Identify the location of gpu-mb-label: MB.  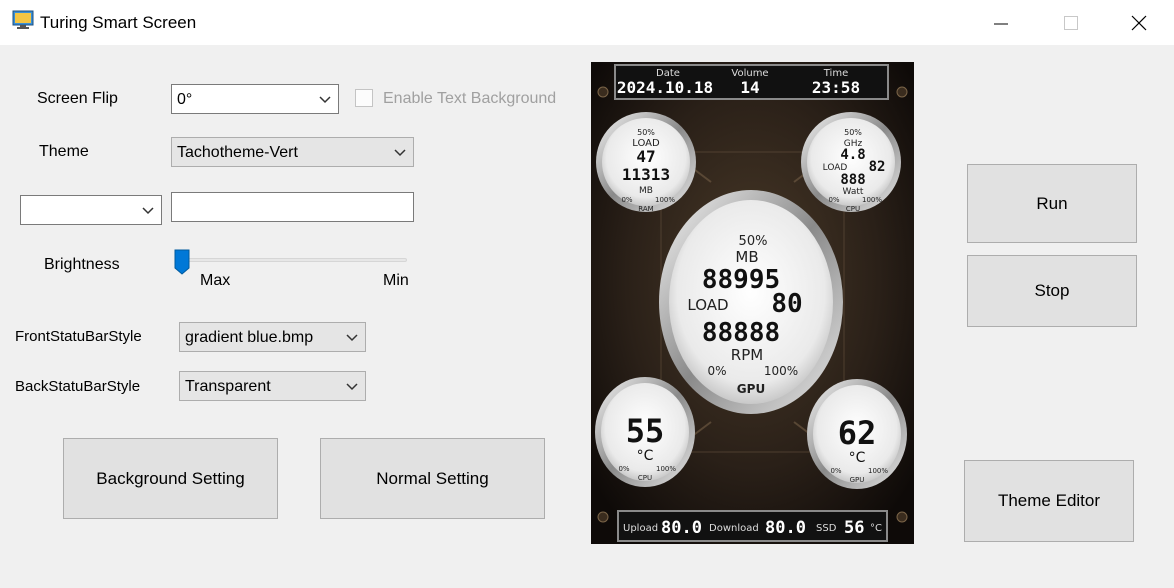
(746, 257).